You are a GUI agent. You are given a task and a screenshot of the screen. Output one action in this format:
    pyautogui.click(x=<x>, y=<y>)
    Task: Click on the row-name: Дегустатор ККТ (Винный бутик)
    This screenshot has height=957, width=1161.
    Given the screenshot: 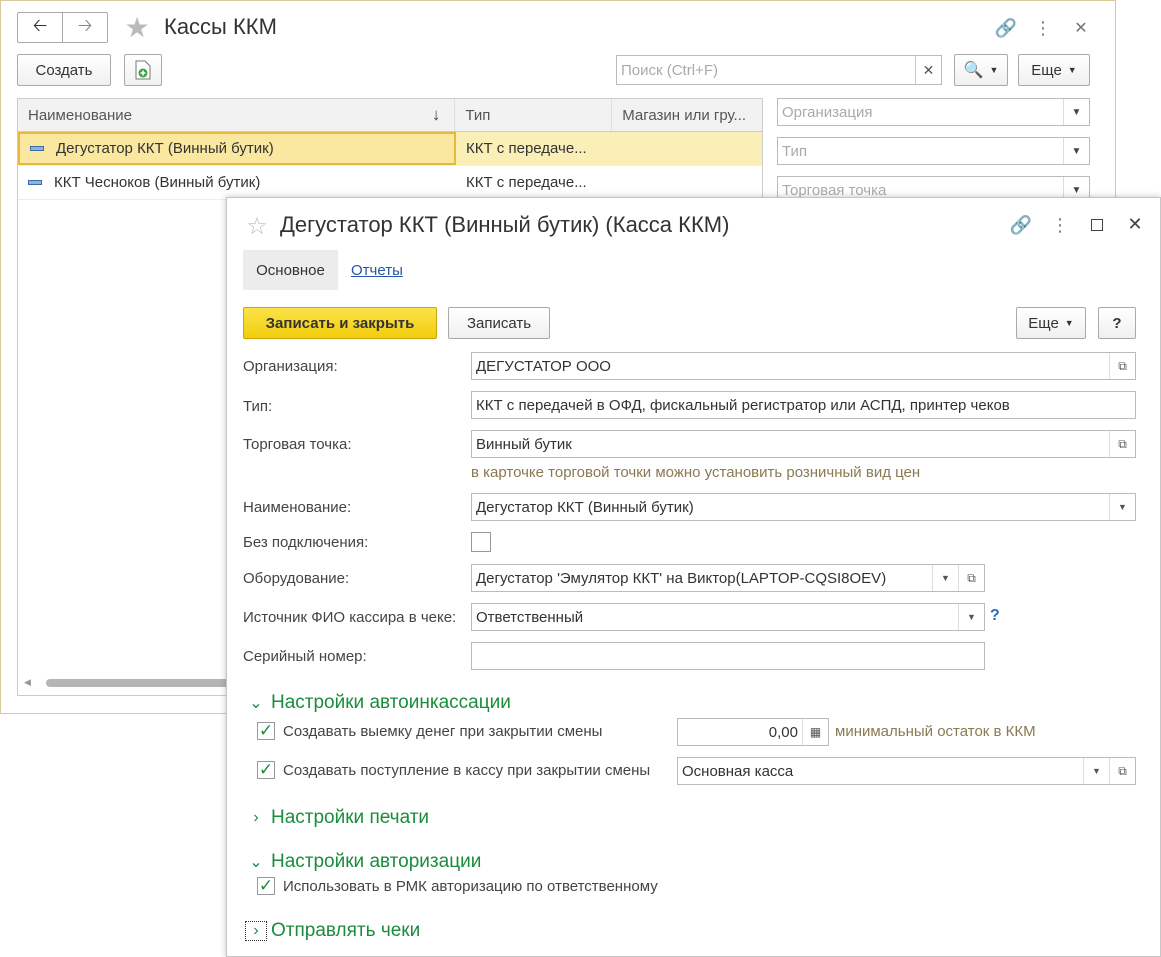 What is the action you would take?
    pyautogui.click(x=165, y=148)
    